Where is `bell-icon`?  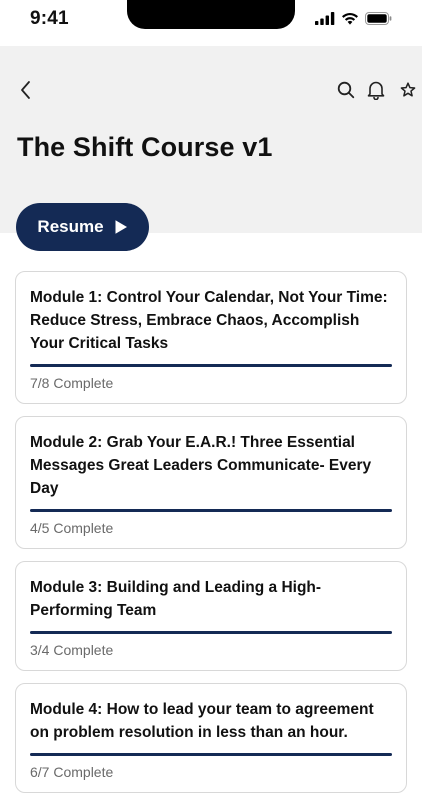 bell-icon is located at coordinates (376, 92).